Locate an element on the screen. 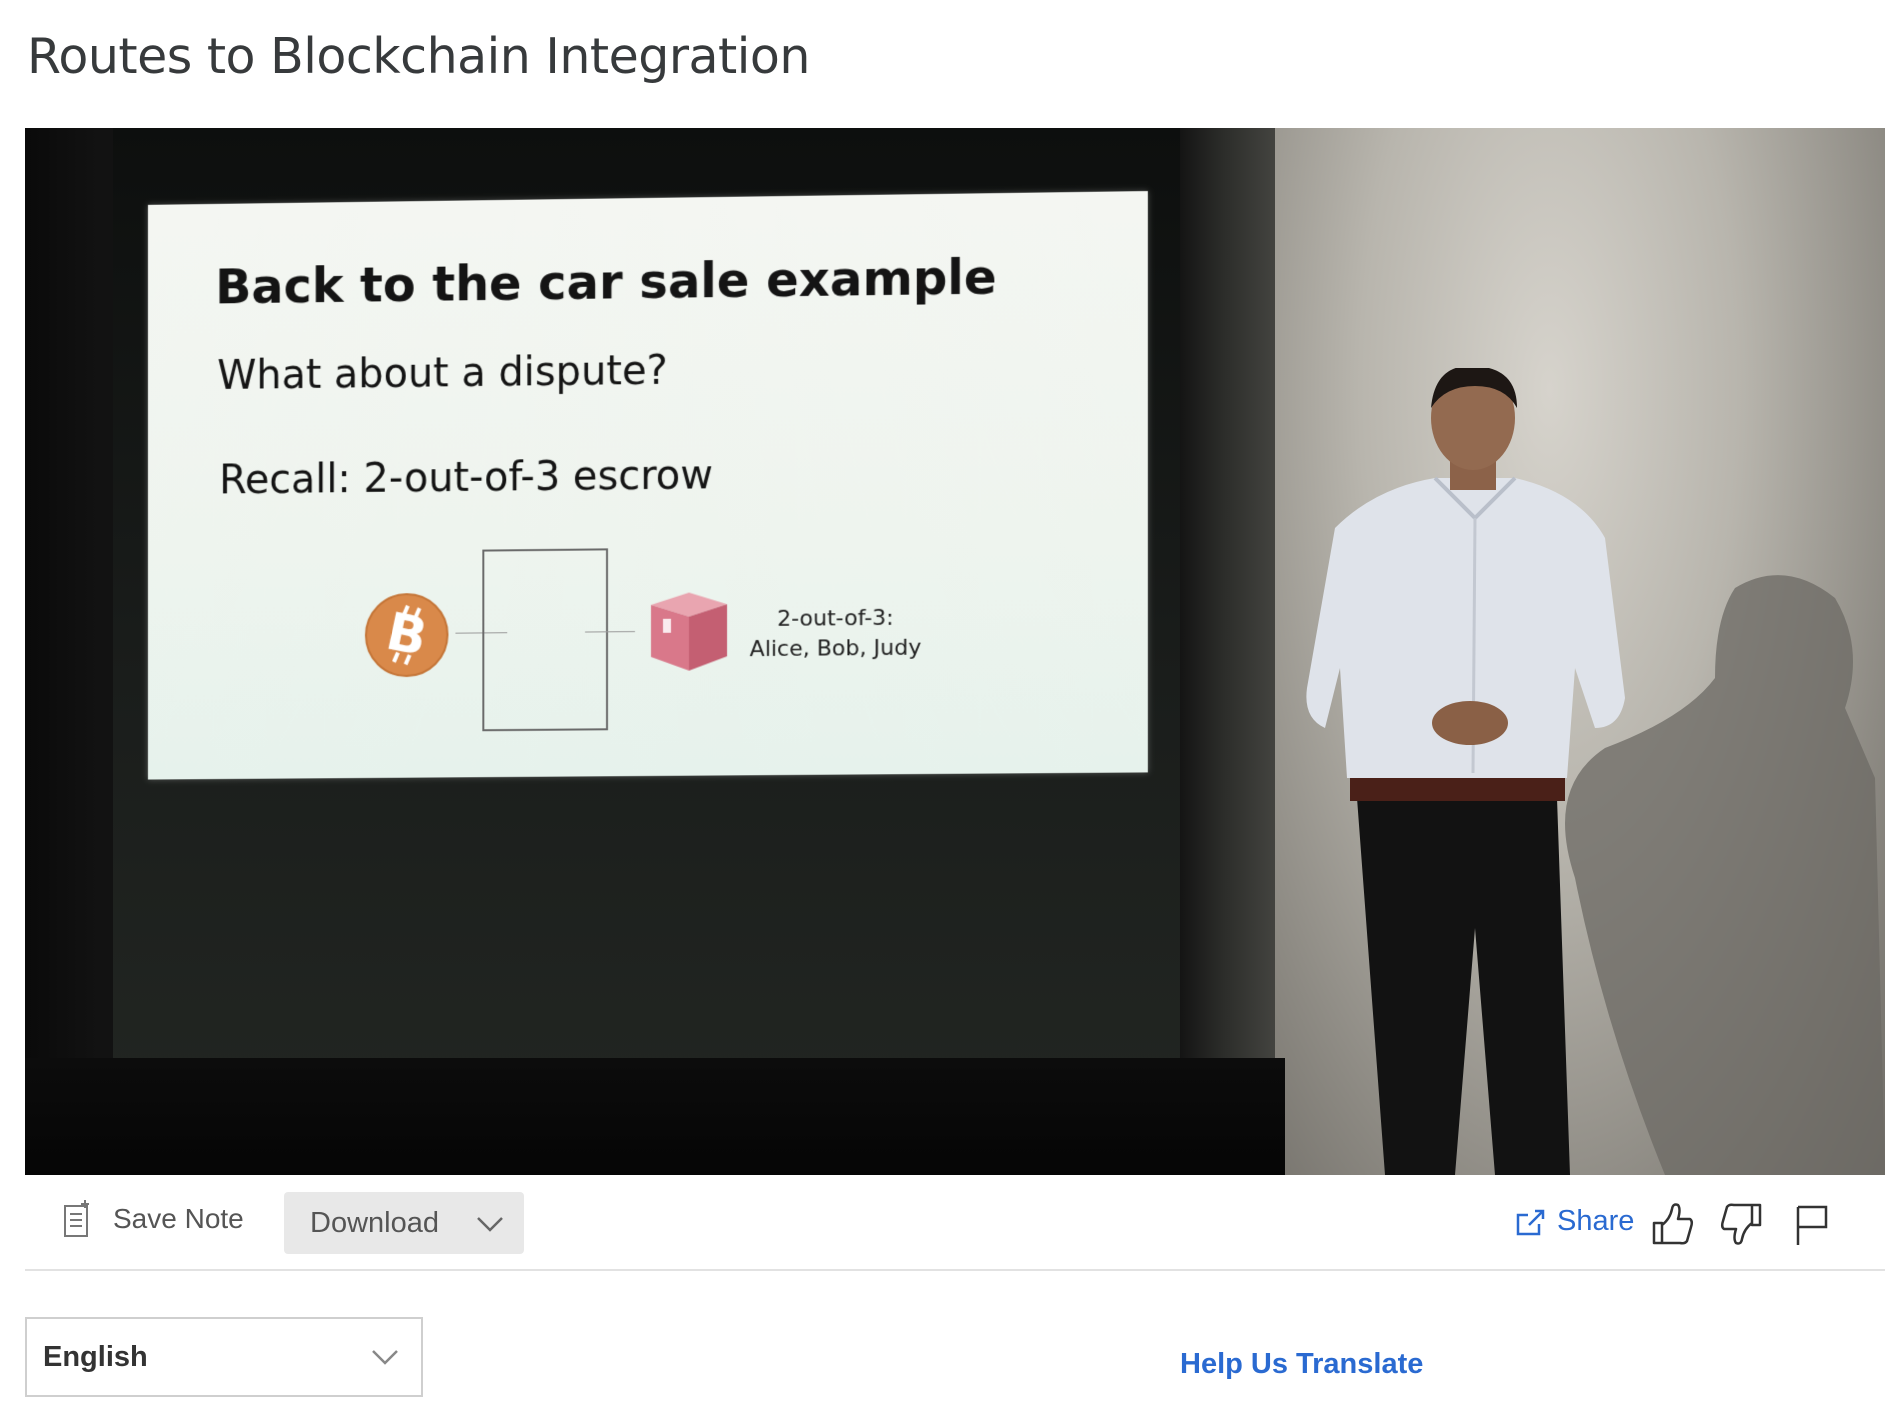 This screenshot has height=1421, width=1892. thumbs-down-icon is located at coordinates (1742, 1224).